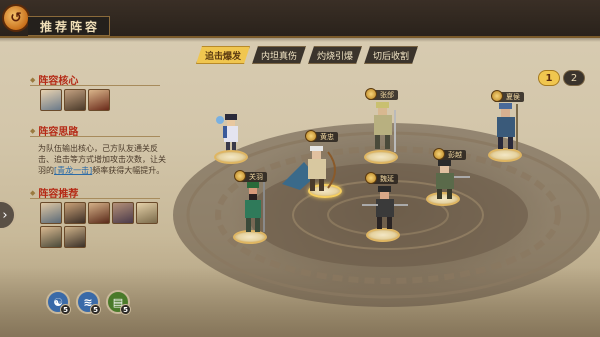 Image resolution: width=600 pixels, height=337 pixels. I want to click on tab-backline-harvest: 切后收割, so click(391, 55).